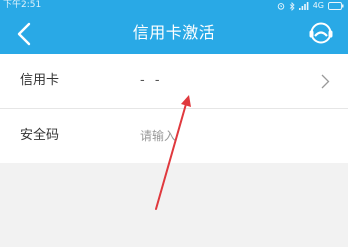 The width and height of the screenshot is (348, 247). What do you see at coordinates (310, 6) in the screenshot?
I see `status-icons: 4G` at bounding box center [310, 6].